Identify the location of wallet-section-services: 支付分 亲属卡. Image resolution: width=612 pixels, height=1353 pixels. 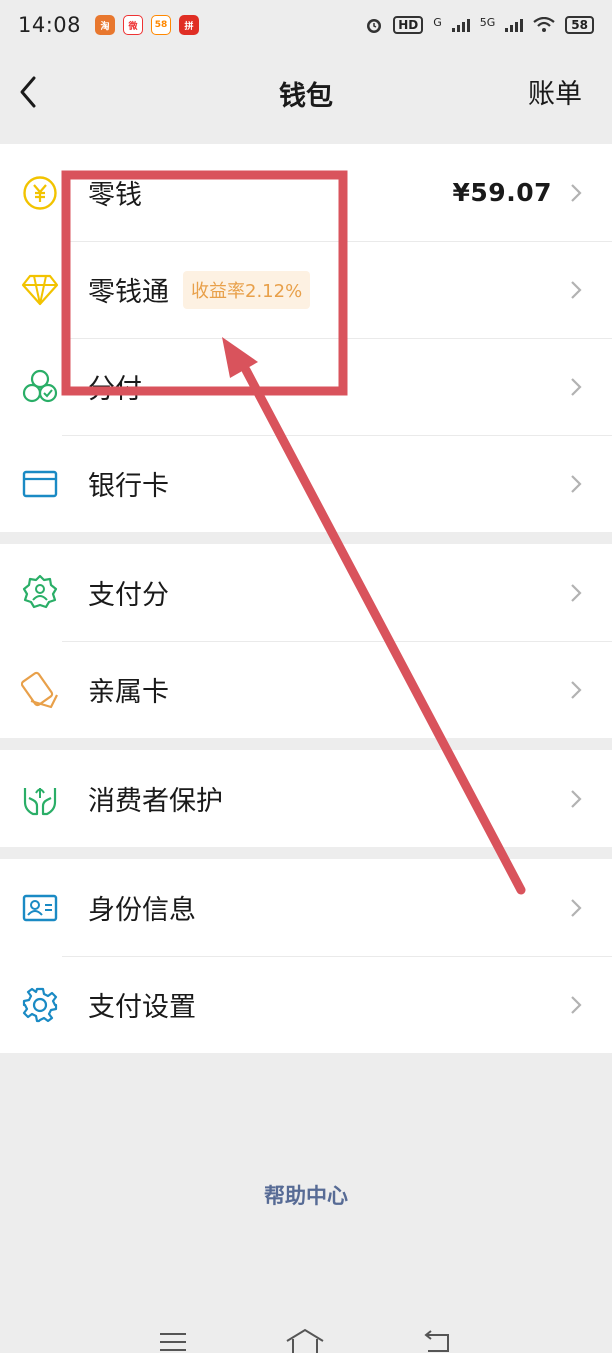
(306, 641).